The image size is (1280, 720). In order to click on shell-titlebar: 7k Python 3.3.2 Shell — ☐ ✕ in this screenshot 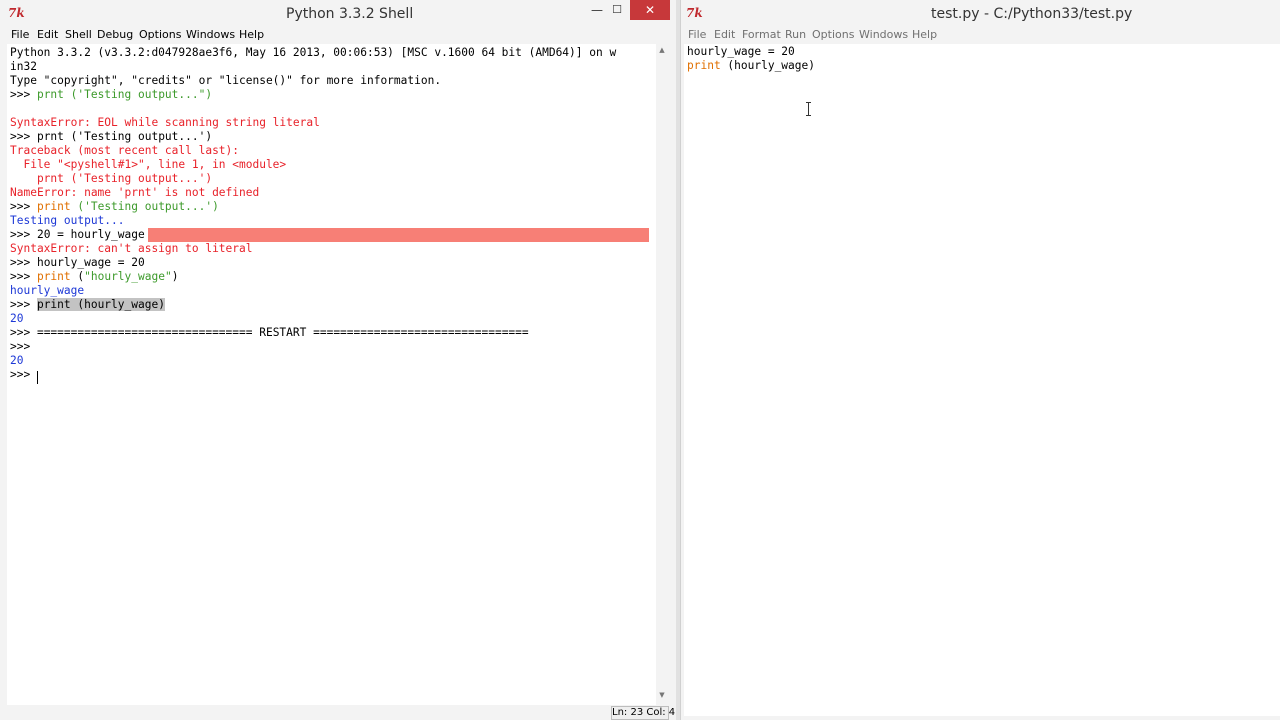, I will do `click(338, 14)`.